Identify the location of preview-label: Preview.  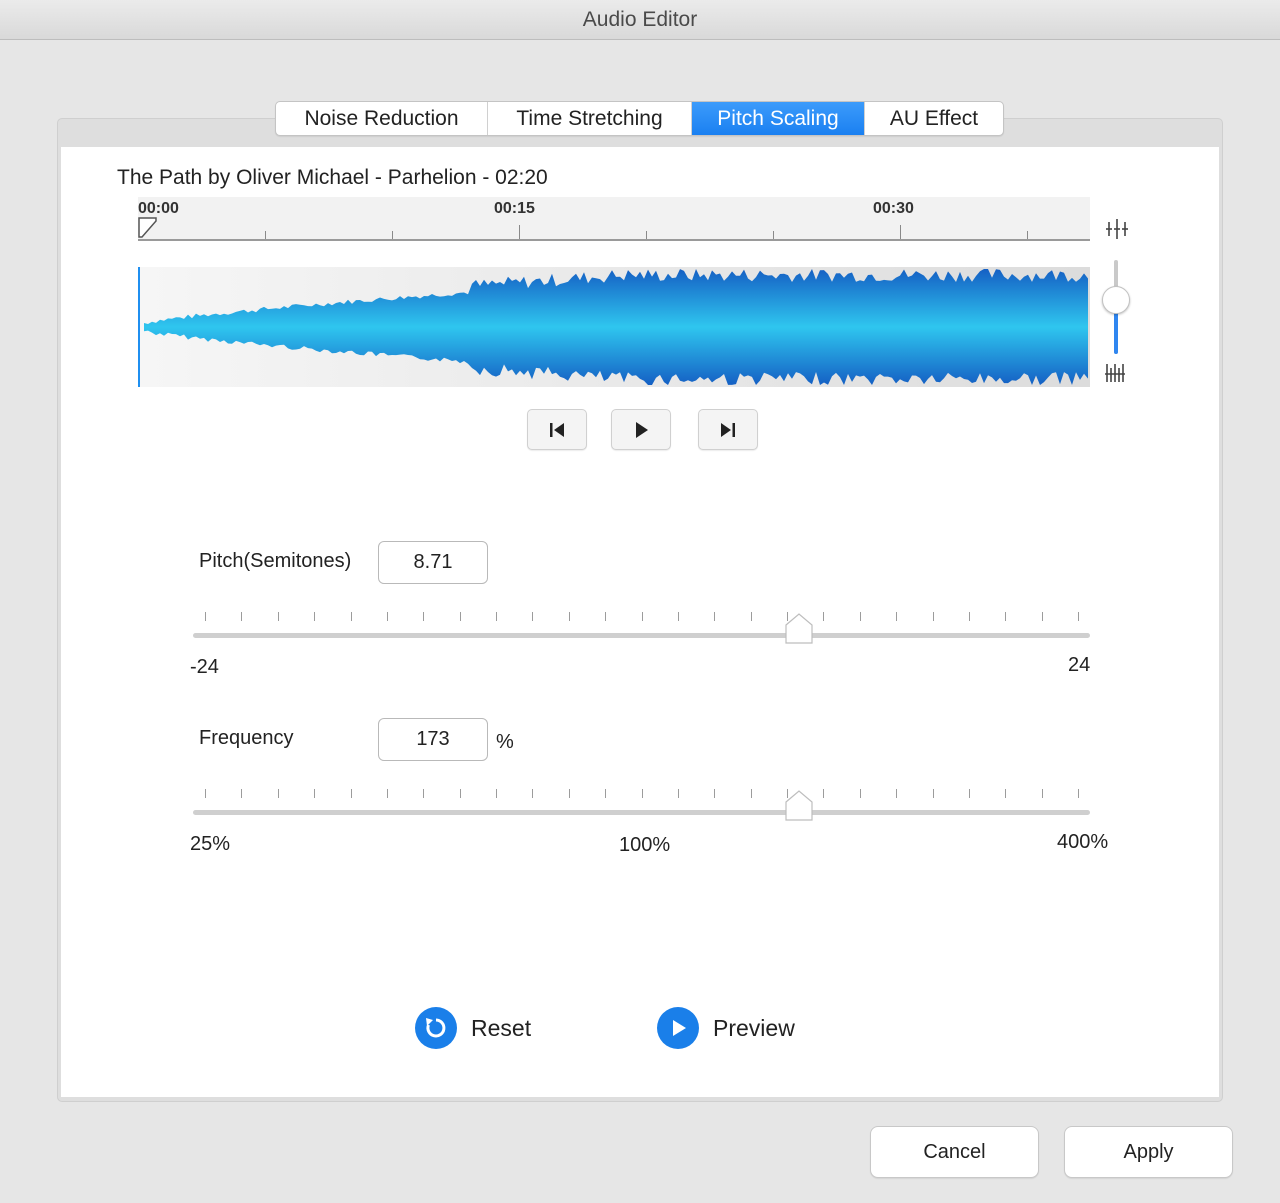
(754, 1027).